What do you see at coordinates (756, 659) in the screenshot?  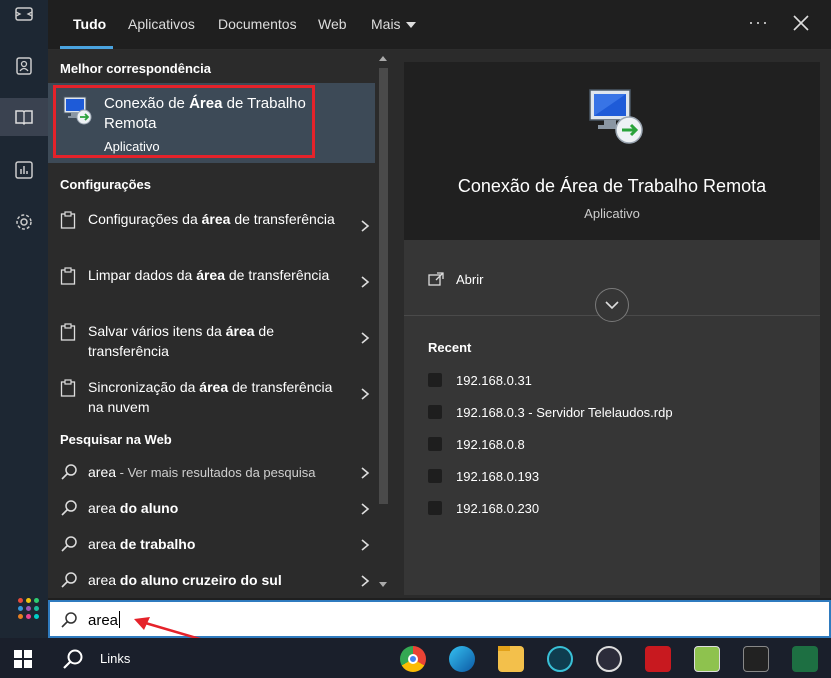 I see `terminal-app-icon` at bounding box center [756, 659].